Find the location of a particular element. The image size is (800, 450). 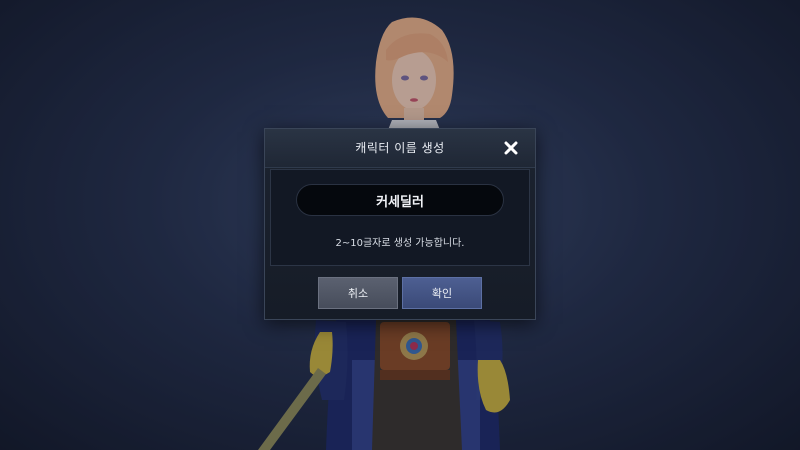

close-button is located at coordinates (511, 148).